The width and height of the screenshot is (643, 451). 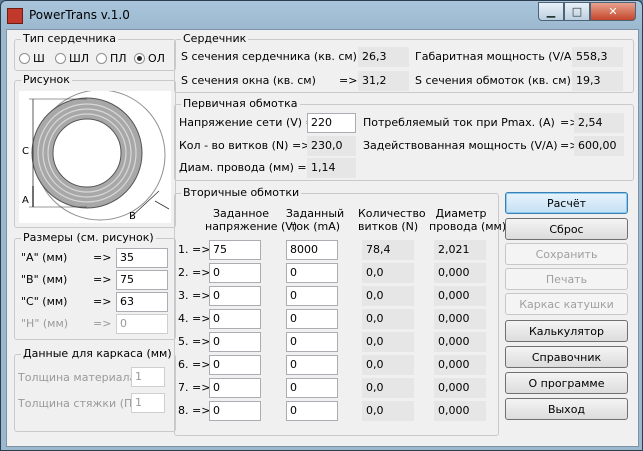 What do you see at coordinates (331, 123) in the screenshot?
I see `supply-voltage-input: 220` at bounding box center [331, 123].